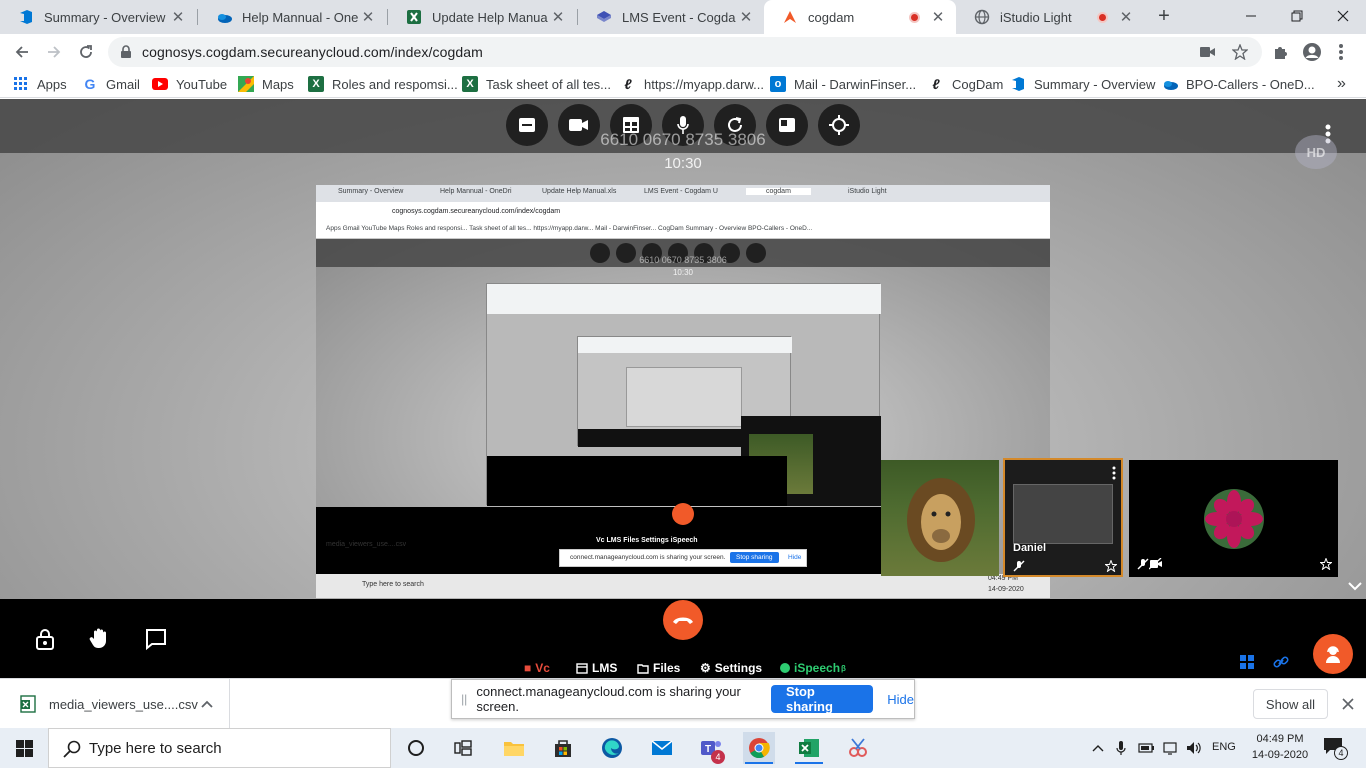 The image size is (1366, 768). What do you see at coordinates (1341, 84) in the screenshot?
I see `more-bookmarks-button: »` at bounding box center [1341, 84].